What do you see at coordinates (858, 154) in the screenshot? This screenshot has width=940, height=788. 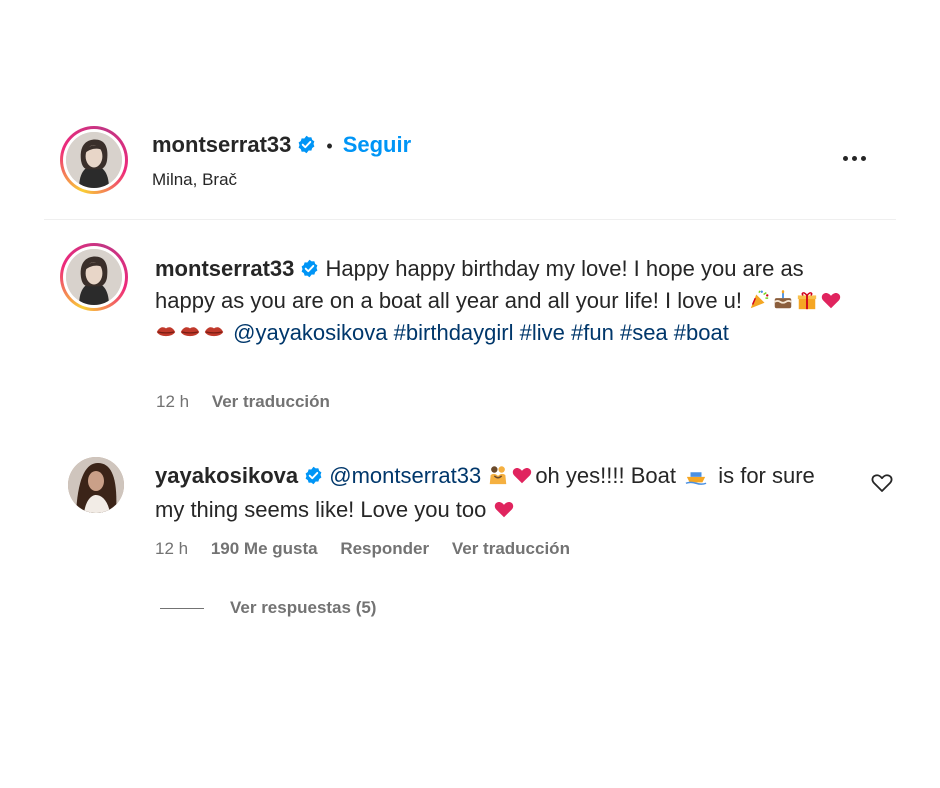 I see `more-options-icon` at bounding box center [858, 154].